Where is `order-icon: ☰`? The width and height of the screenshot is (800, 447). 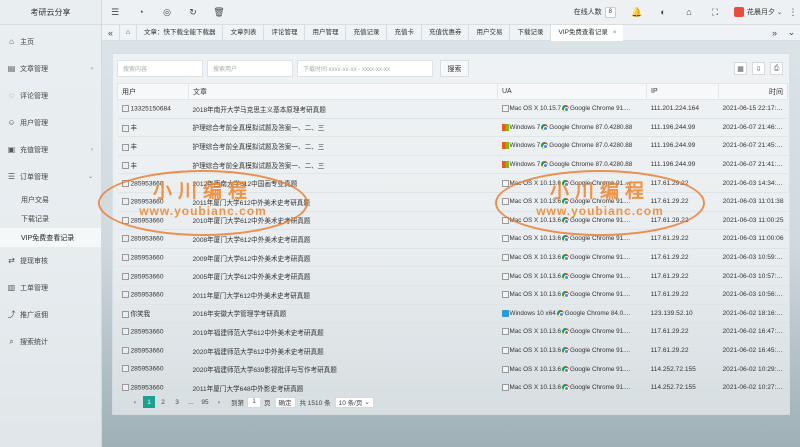
order-icon: ☰ is located at coordinates (11, 176).